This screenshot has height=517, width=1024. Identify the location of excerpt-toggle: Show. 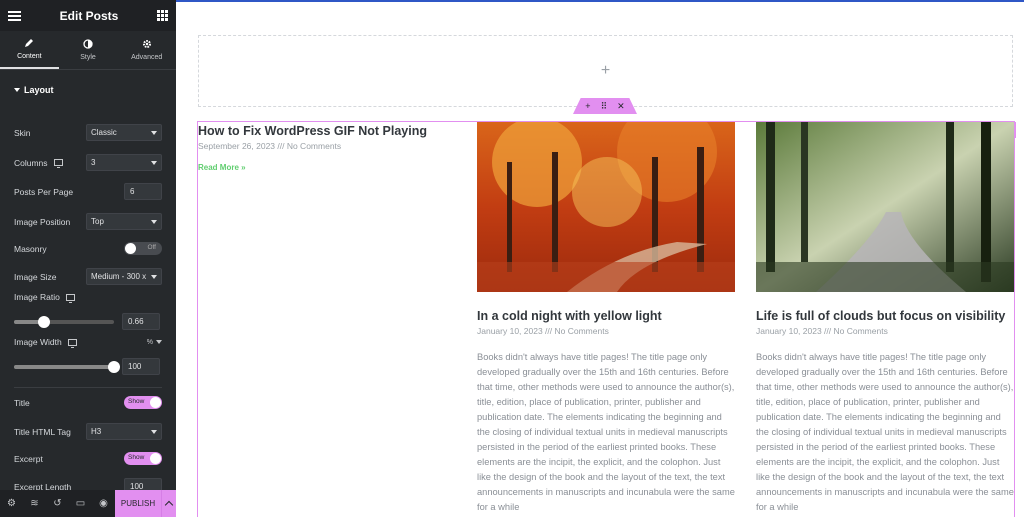
(143, 458).